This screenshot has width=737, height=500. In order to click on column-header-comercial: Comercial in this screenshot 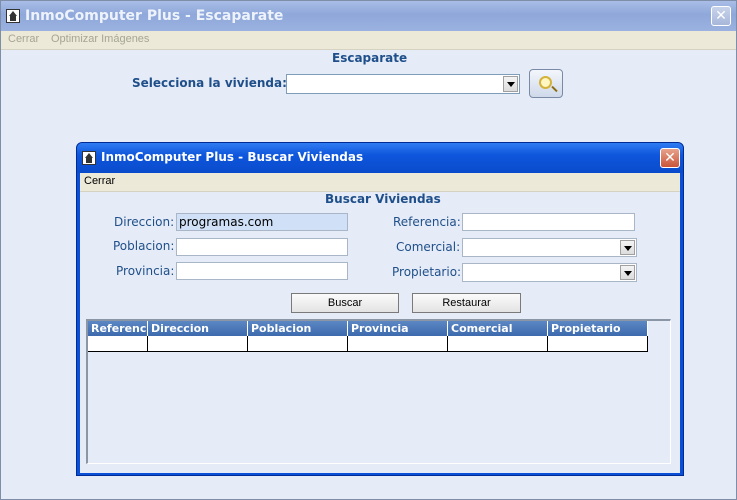, I will do `click(498, 328)`.